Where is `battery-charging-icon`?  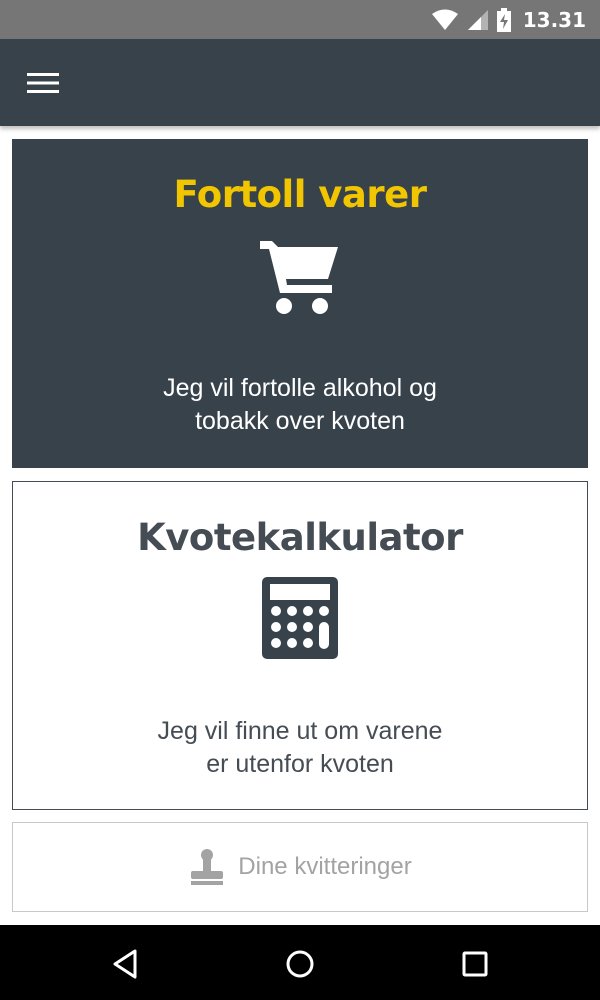 battery-charging-icon is located at coordinates (503, 19).